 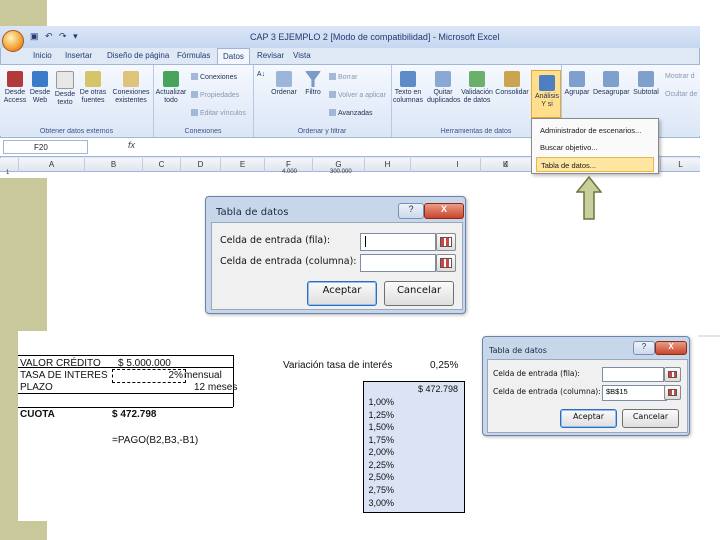 I want to click on col-header-b: B, so click(x=113, y=165).